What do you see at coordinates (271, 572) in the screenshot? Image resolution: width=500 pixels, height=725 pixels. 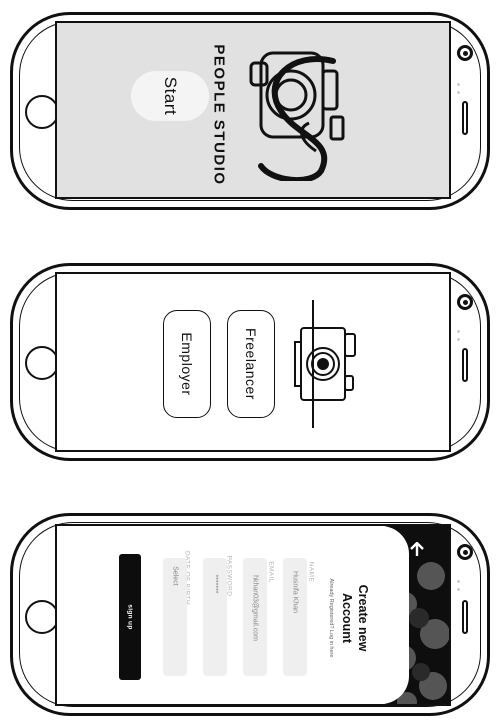 I see `email-field-label: EMAIL` at bounding box center [271, 572].